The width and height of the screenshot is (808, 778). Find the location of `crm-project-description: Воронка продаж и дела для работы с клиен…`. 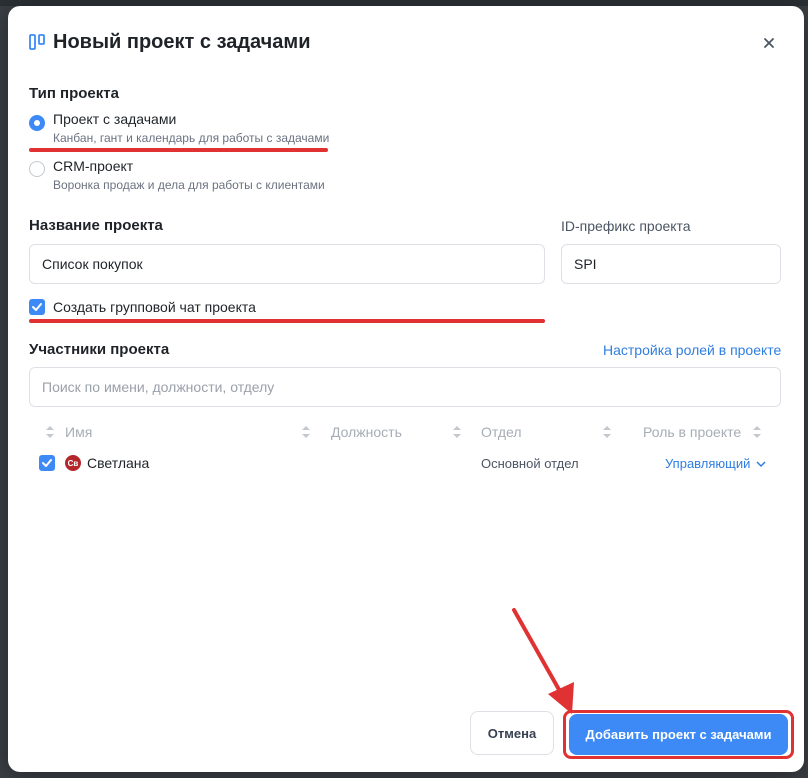

crm-project-description: Воронка продаж и дела для работы с клиен… is located at coordinates (189, 185).